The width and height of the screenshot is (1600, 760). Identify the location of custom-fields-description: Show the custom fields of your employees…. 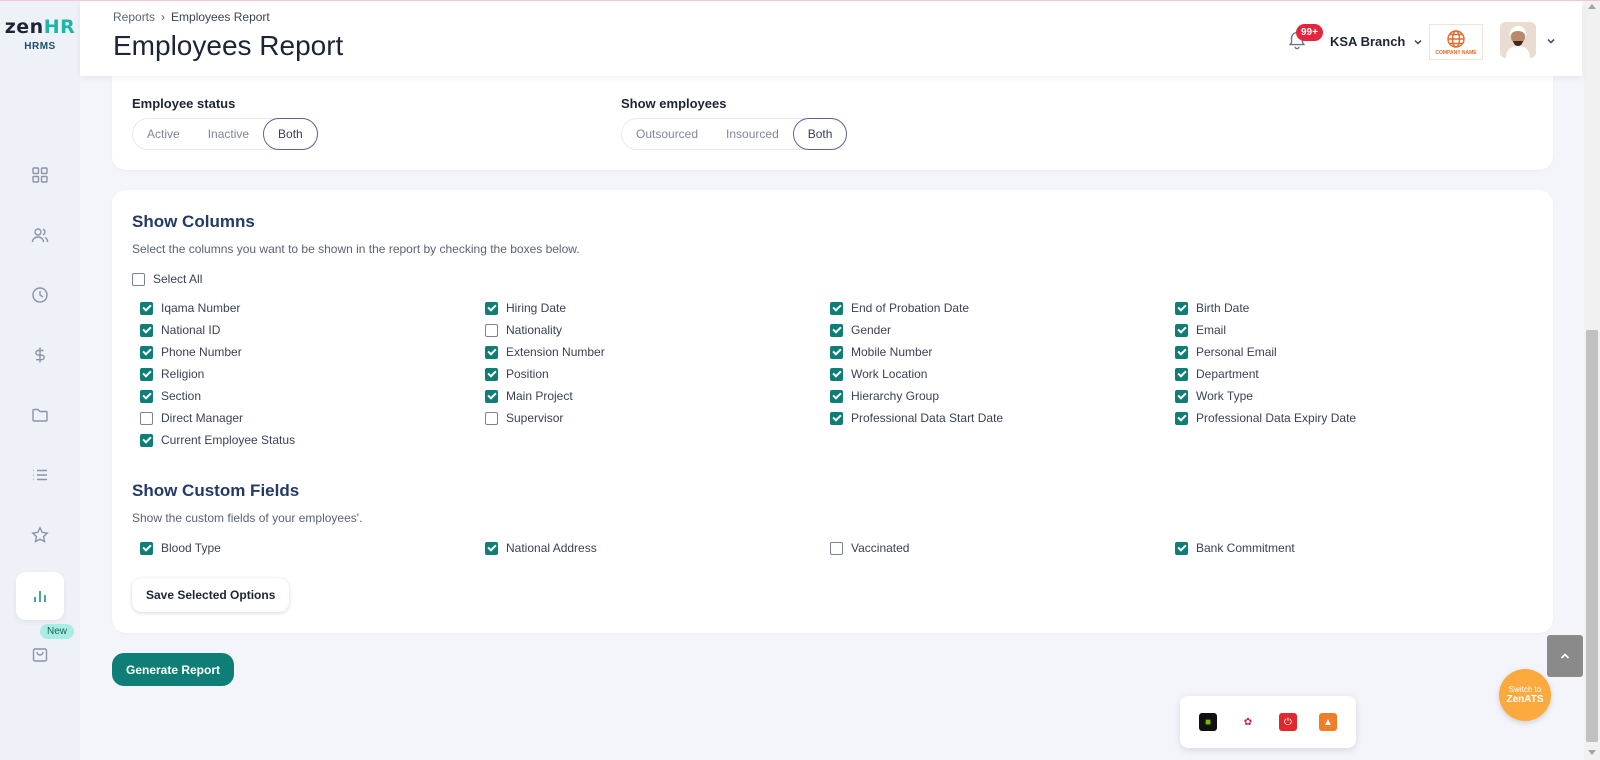
(247, 518).